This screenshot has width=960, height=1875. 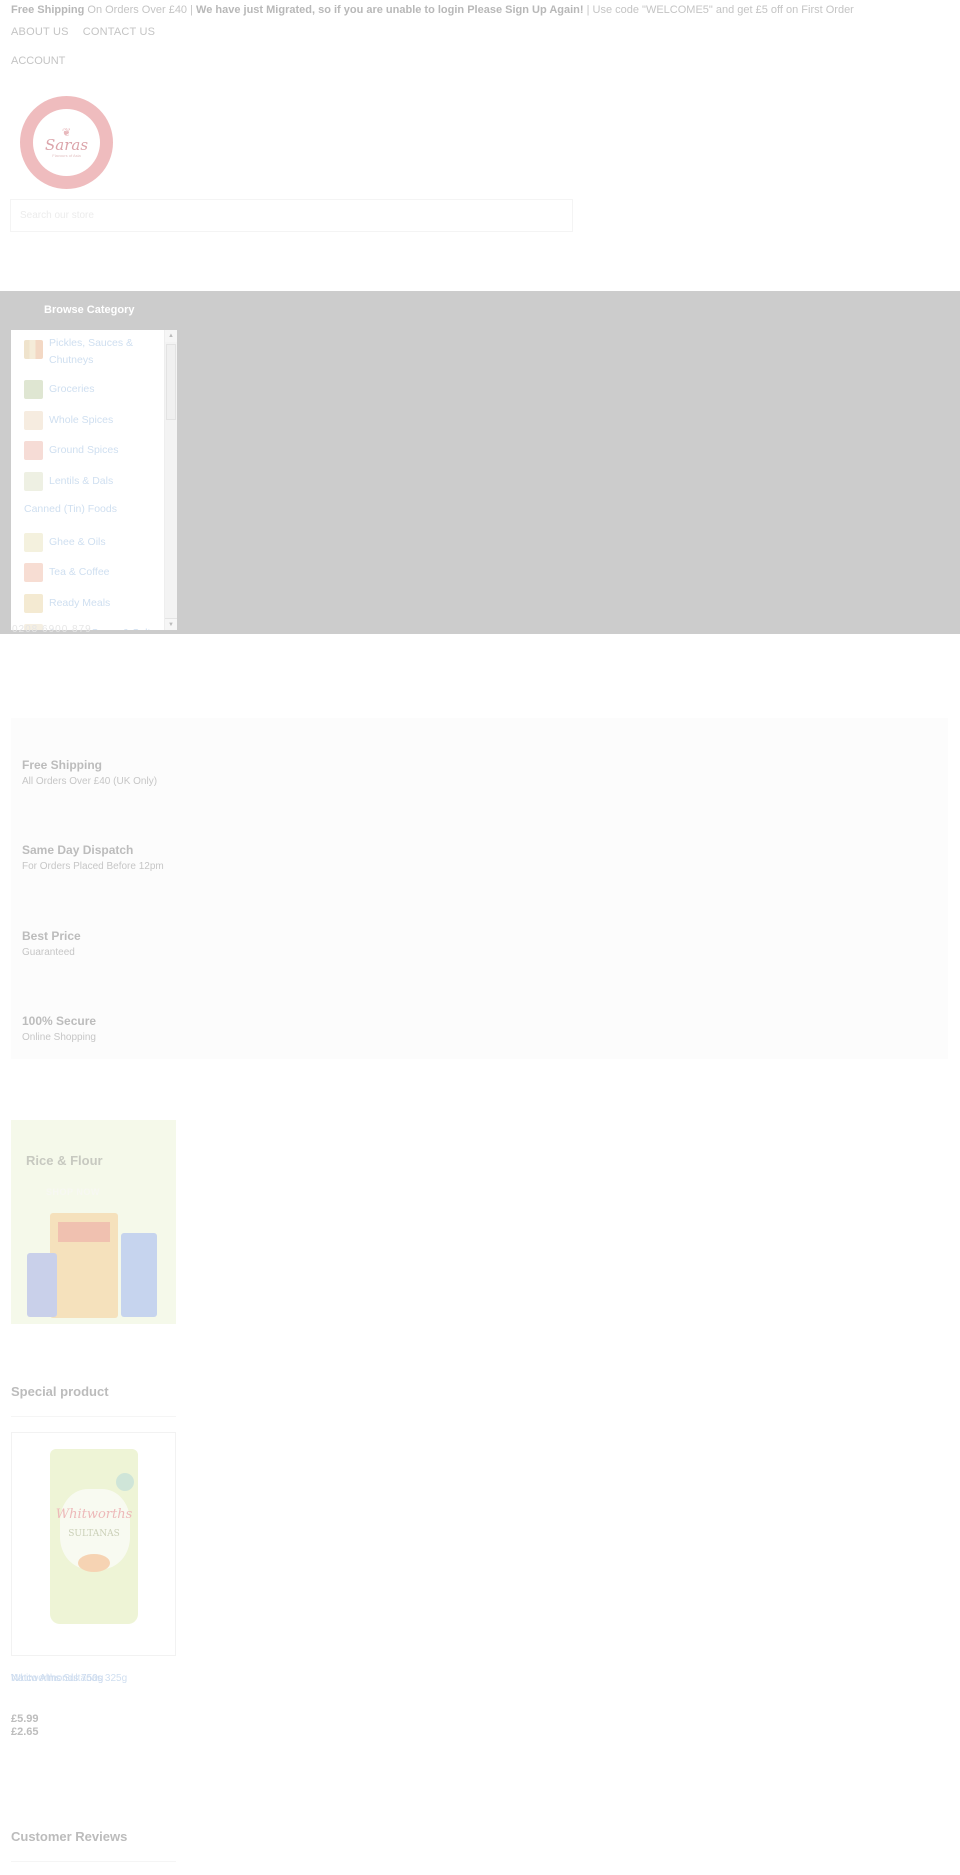 I want to click on tea-icon, so click(x=33, y=572).